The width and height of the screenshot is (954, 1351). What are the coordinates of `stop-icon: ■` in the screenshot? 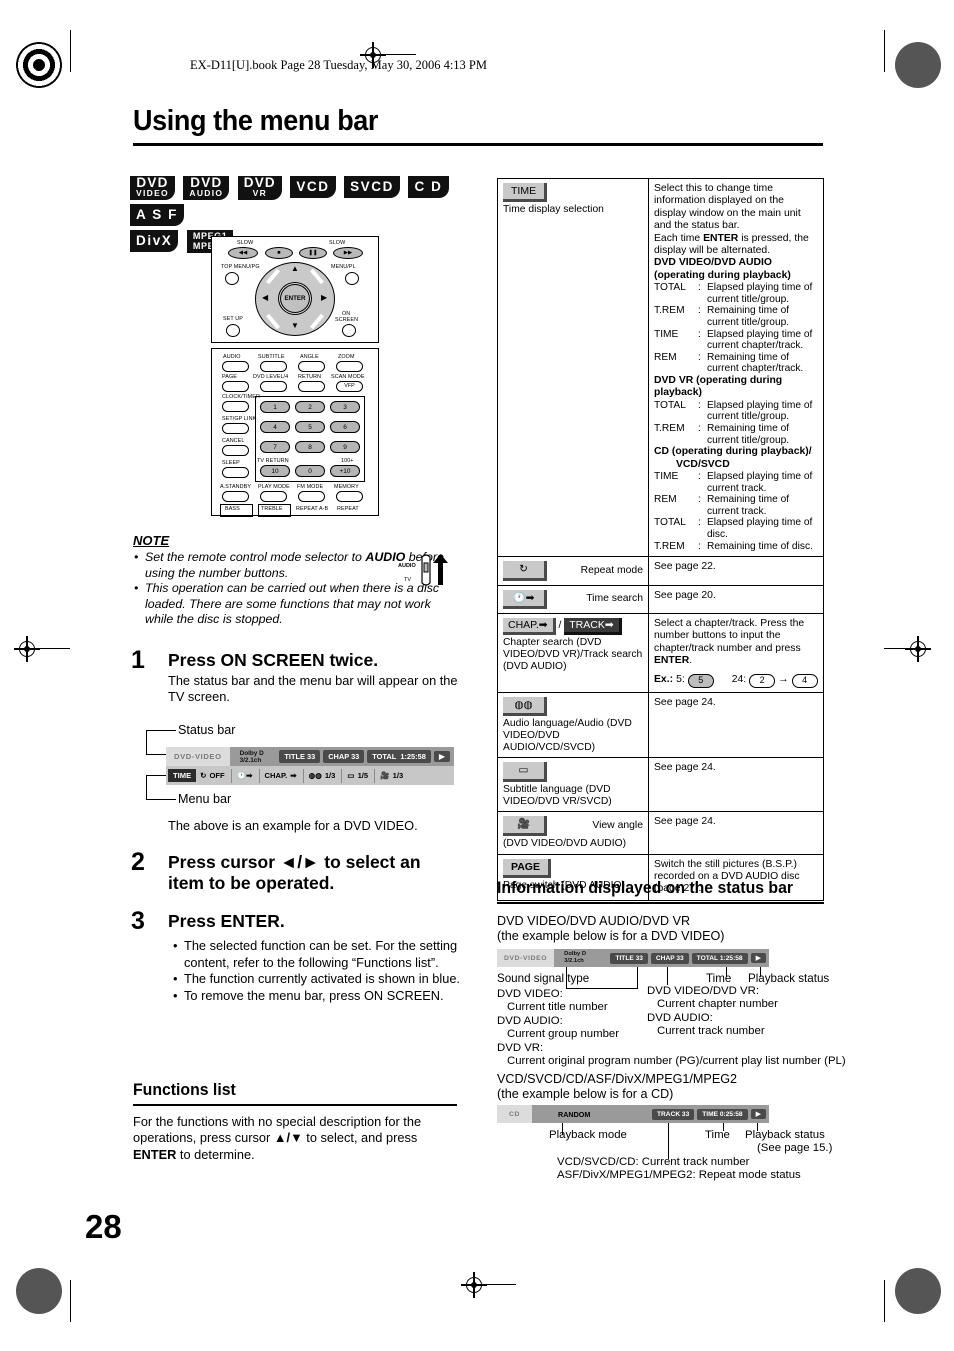 It's located at (279, 253).